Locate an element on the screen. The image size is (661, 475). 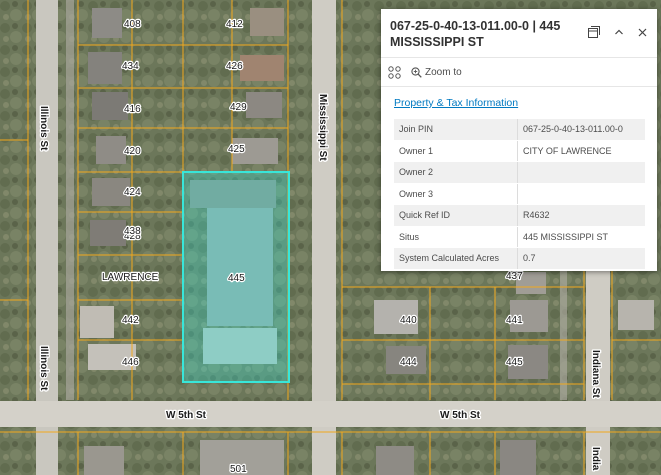
table-row: Join PIN 067-25-0-40-13-011.00-0 is located at coordinates (519, 130).